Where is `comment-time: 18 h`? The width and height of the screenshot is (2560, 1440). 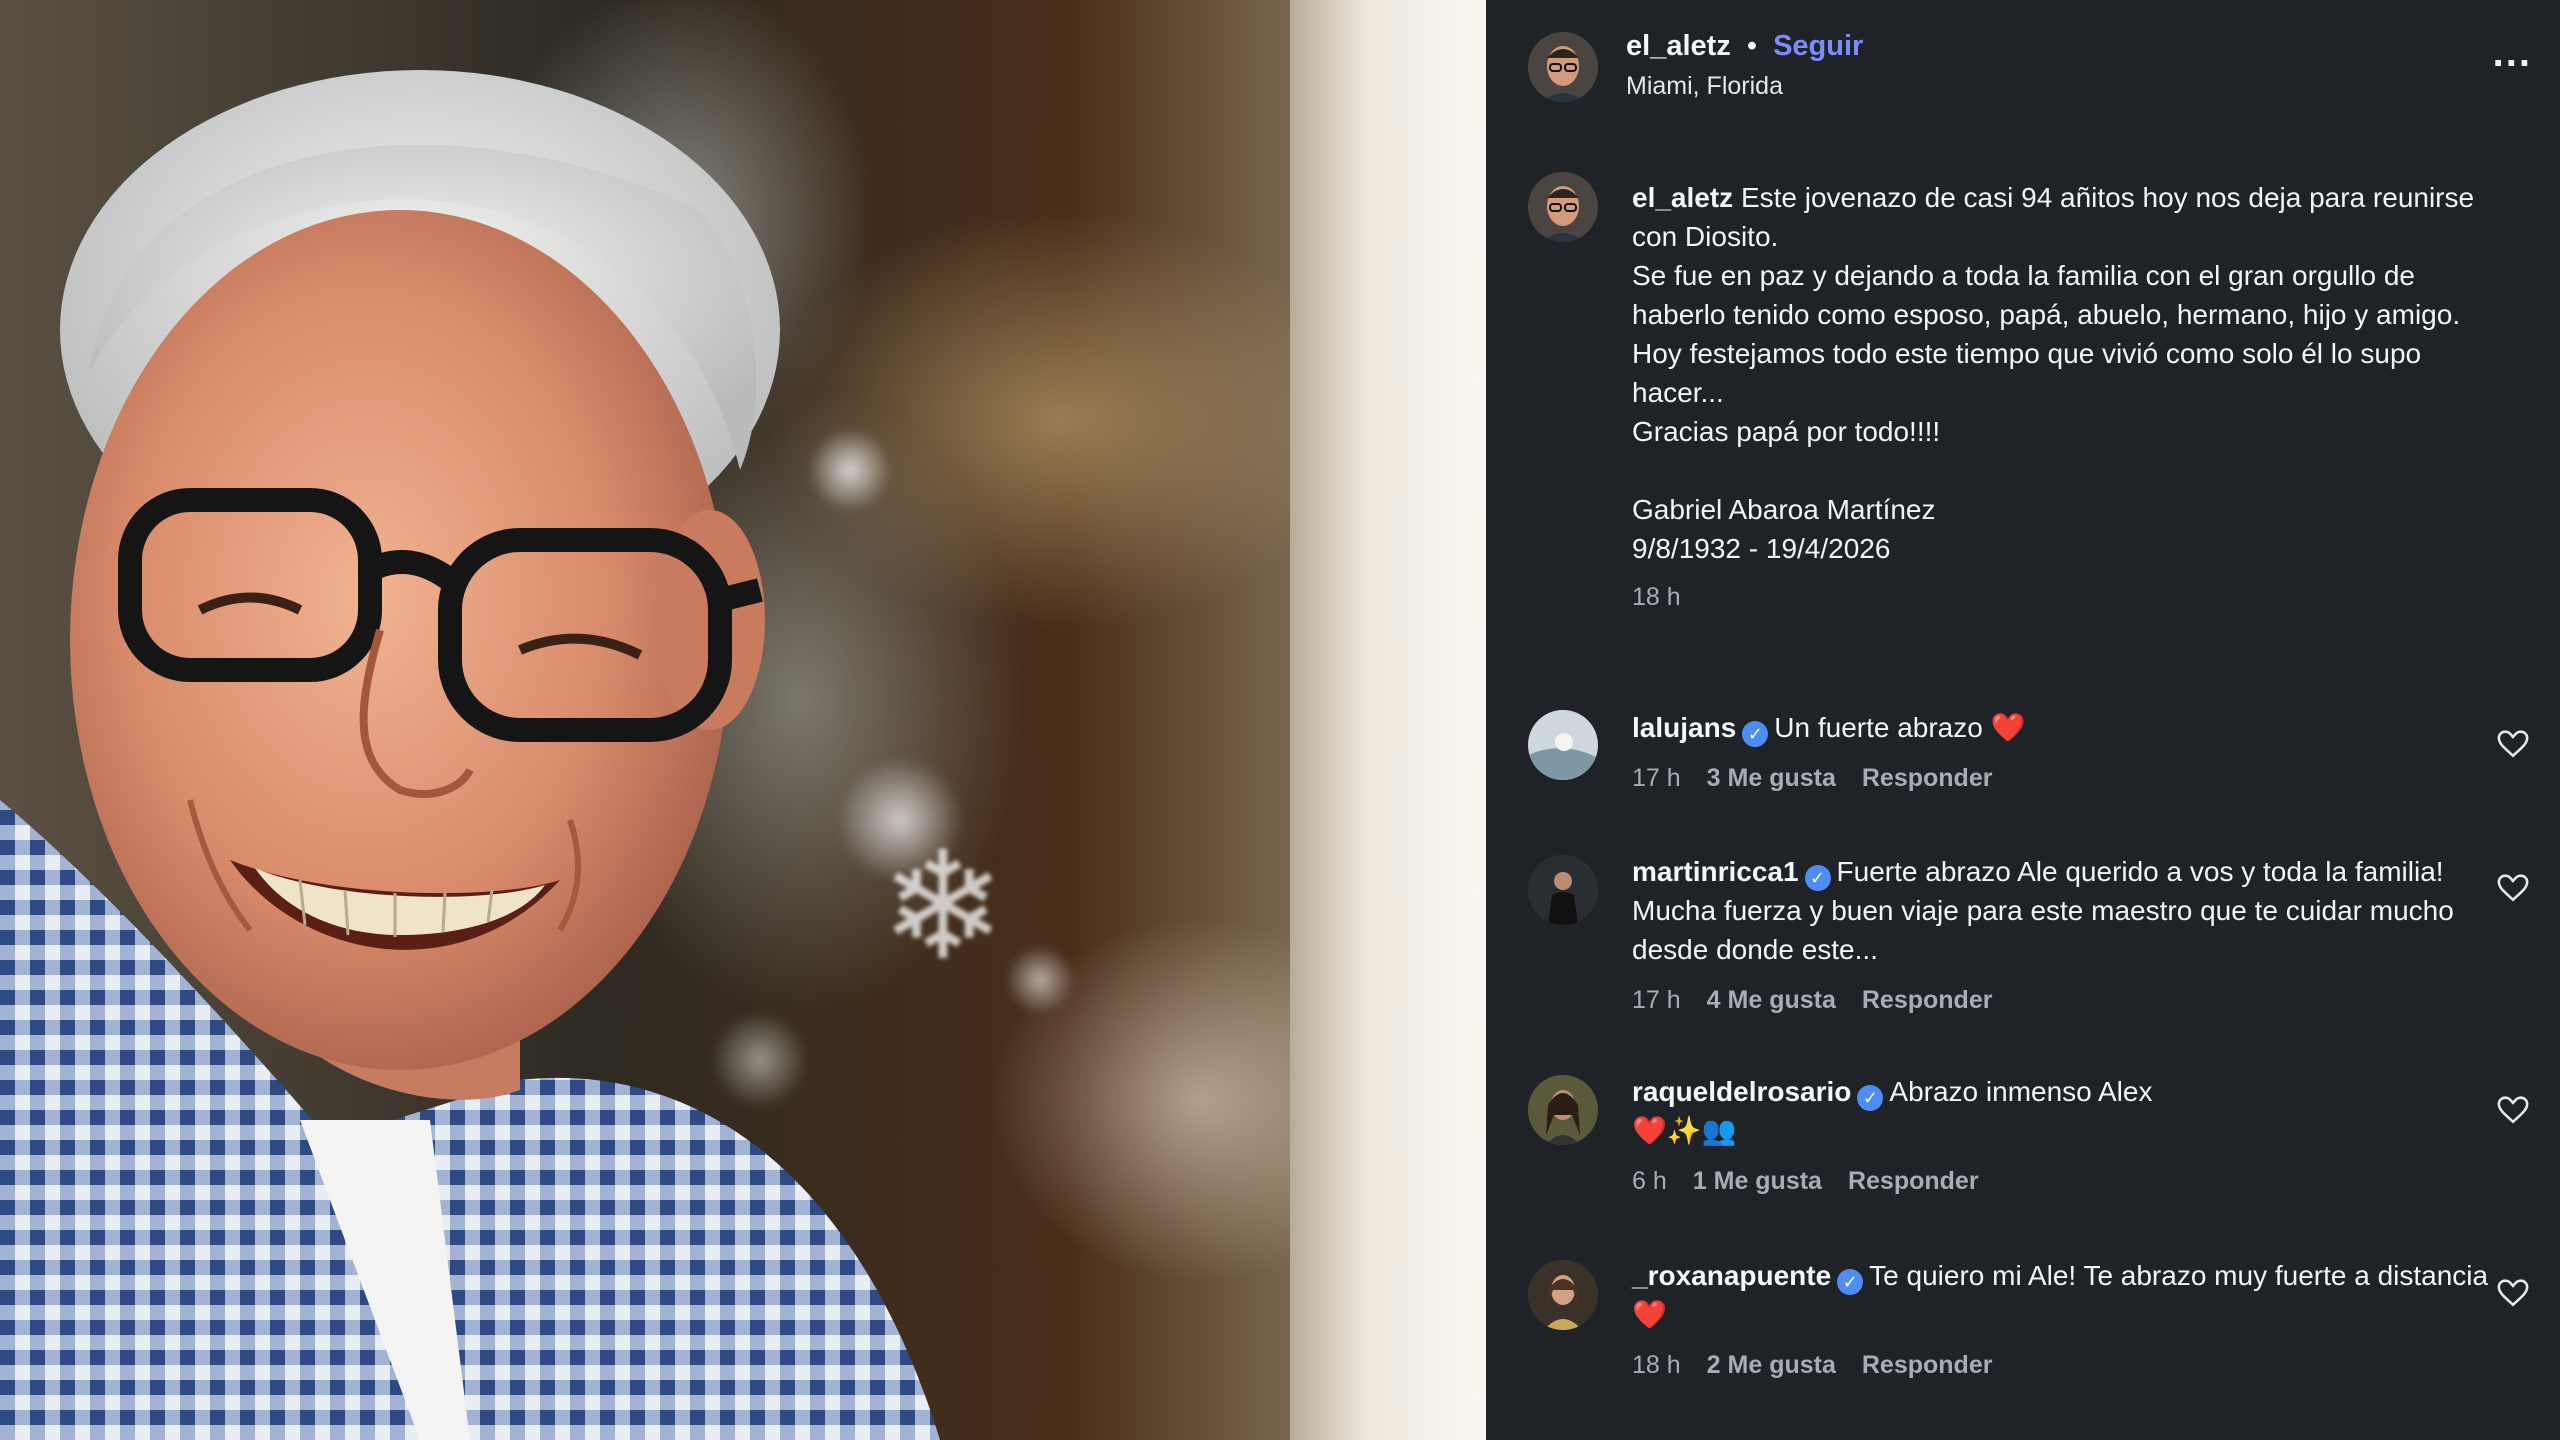
comment-time: 18 h is located at coordinates (1656, 1365).